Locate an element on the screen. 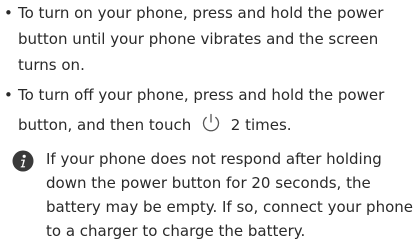  power-icon is located at coordinates (211, 127).